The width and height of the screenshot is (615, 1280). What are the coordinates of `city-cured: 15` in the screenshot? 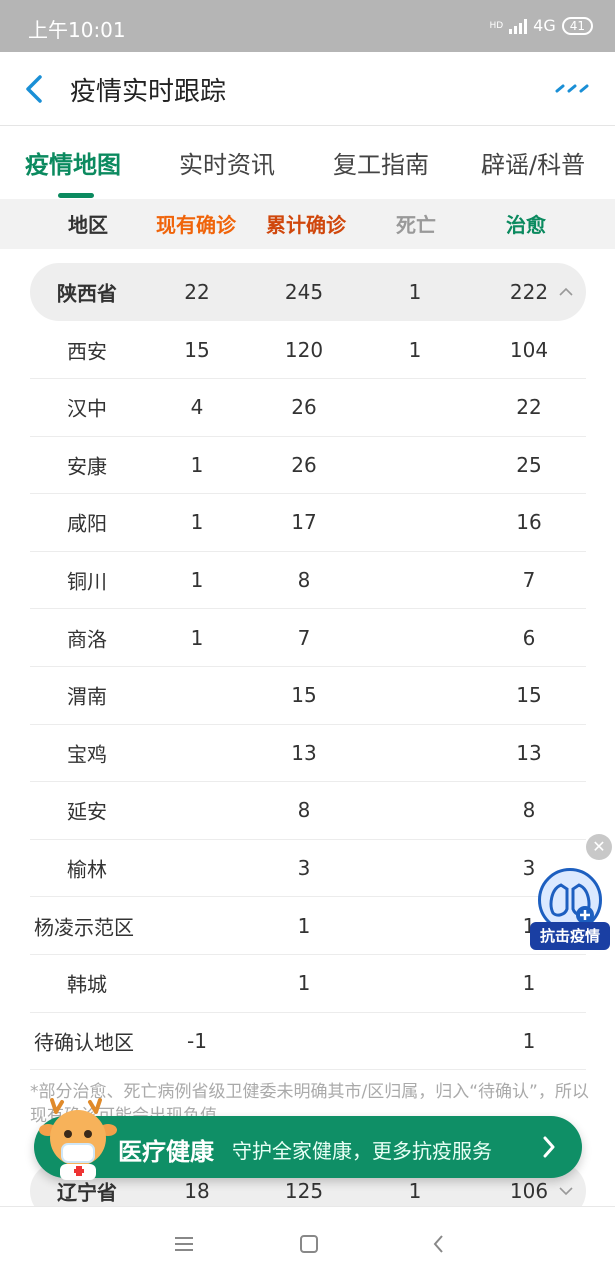 It's located at (529, 695).